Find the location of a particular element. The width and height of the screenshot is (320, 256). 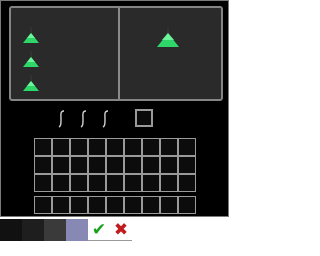

preview-divider is located at coordinates (119, 53).